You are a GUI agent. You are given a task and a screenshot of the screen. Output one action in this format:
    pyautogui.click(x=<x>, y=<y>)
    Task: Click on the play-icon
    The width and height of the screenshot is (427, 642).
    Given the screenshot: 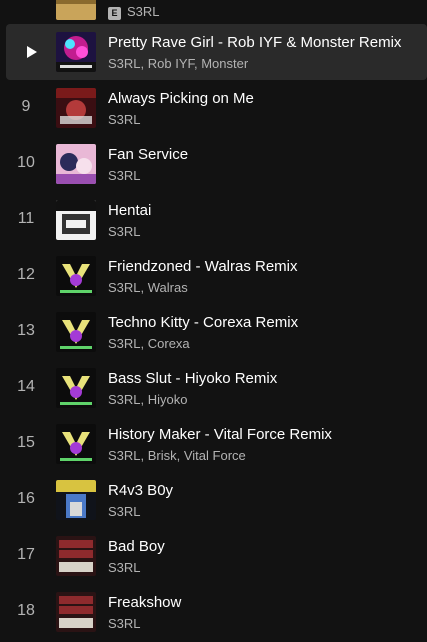 What is the action you would take?
    pyautogui.click(x=32, y=52)
    